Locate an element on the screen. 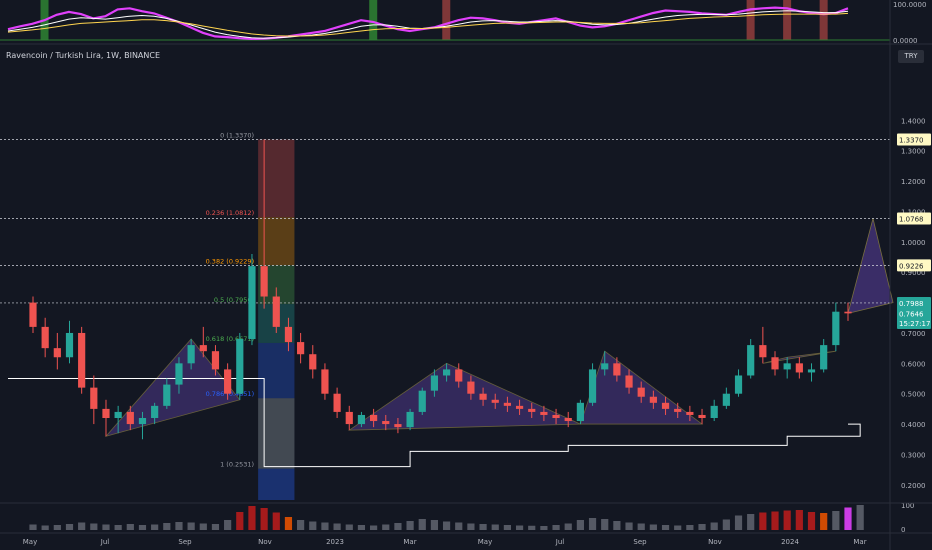 This screenshot has width=932, height=550. currency-badge: TRY is located at coordinates (911, 56).